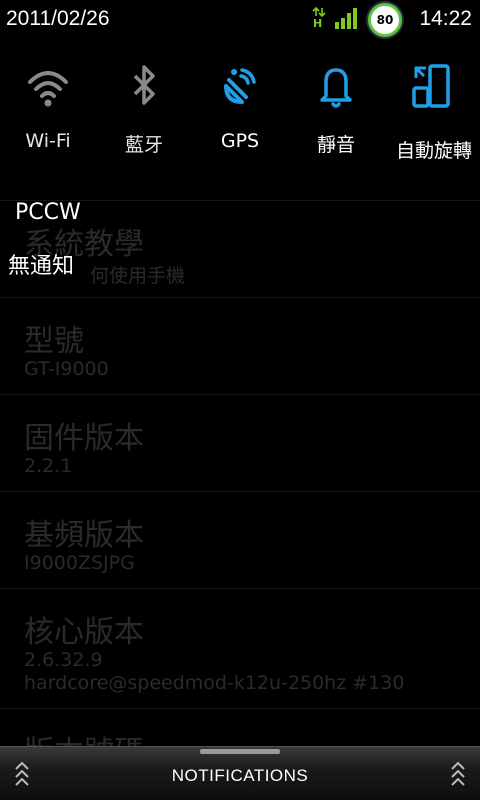 This screenshot has height=800, width=480. Describe the element at coordinates (240, 775) in the screenshot. I see `notifications-label: NOTIFICATIONS` at that location.